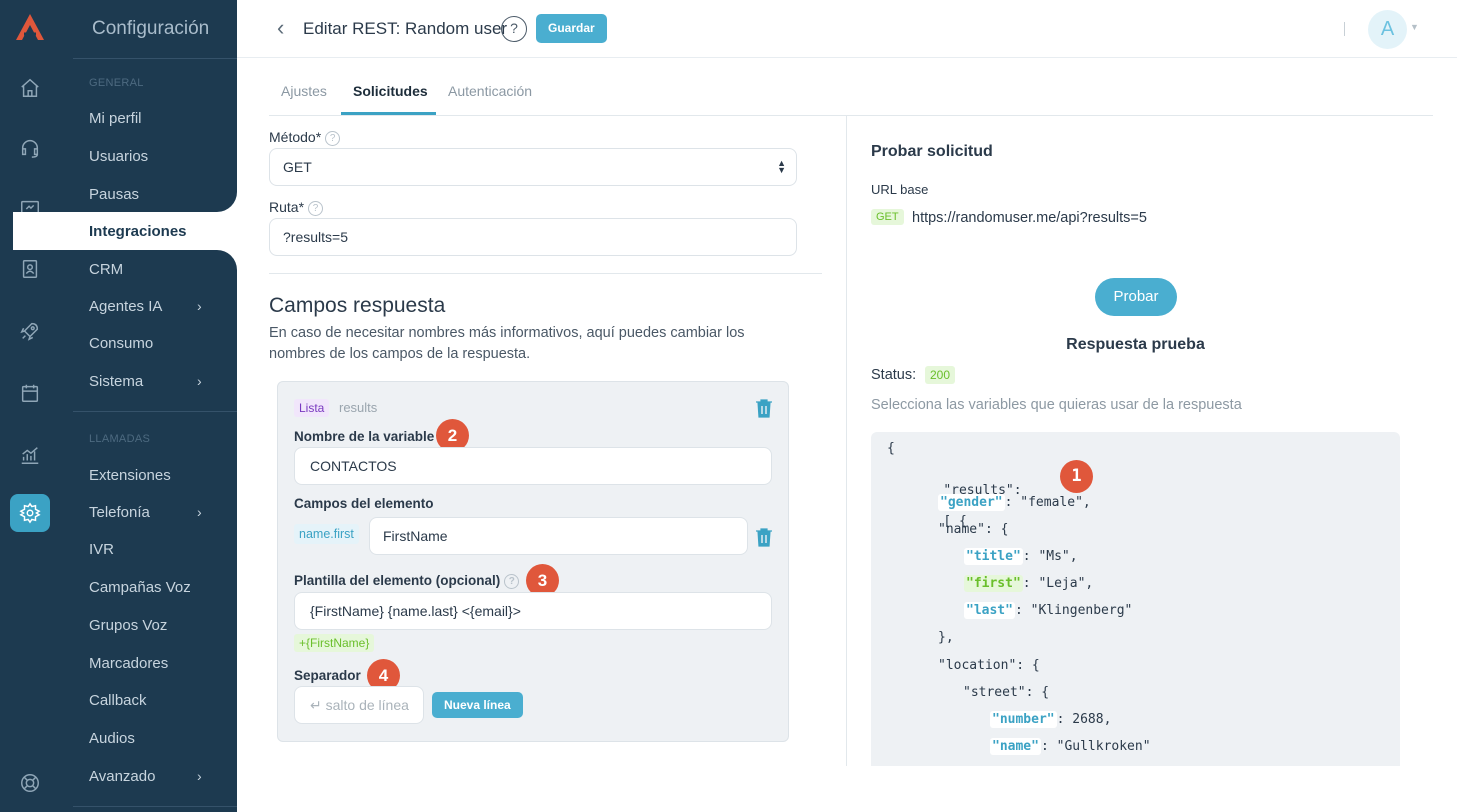 This screenshot has width=1457, height=812. Describe the element at coordinates (151, 28) in the screenshot. I see `sidebar-title: Configuración` at that location.